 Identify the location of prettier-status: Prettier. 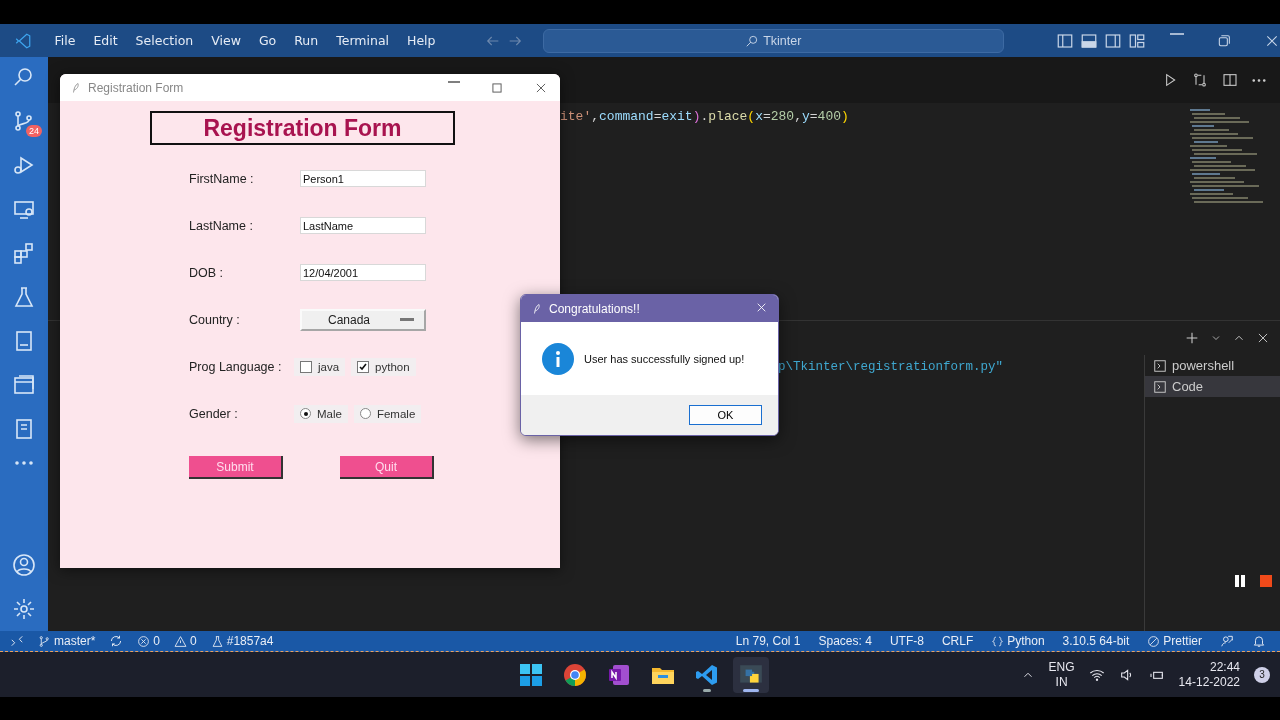
(1174, 641).